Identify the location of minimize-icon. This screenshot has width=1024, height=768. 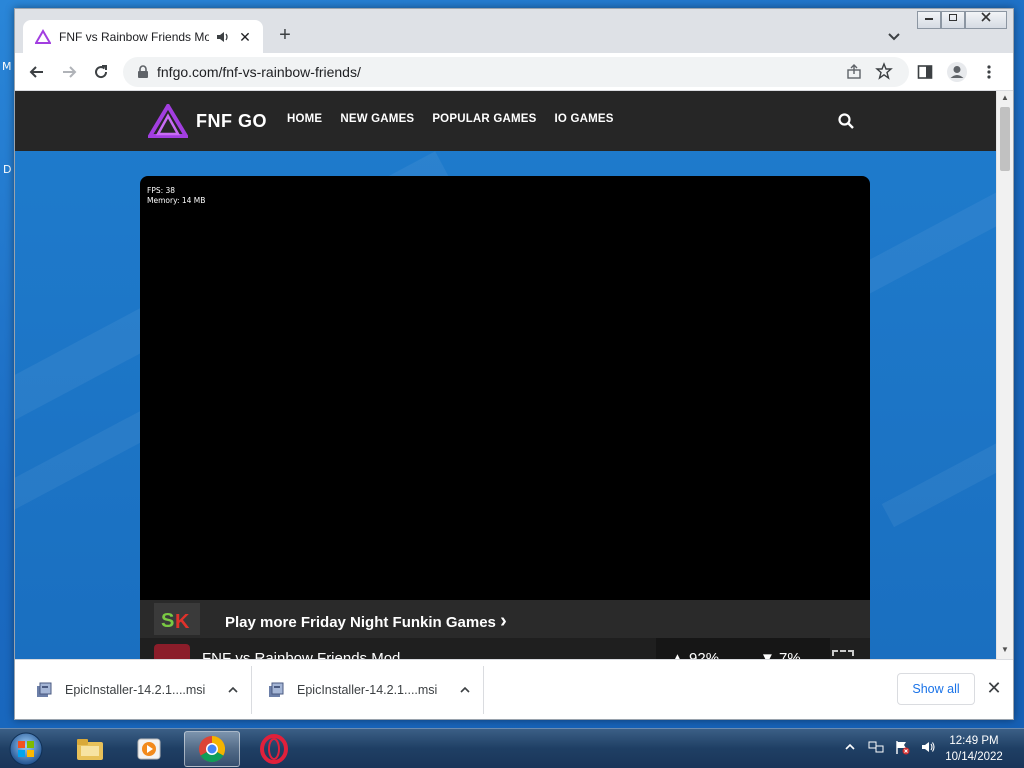
(929, 19).